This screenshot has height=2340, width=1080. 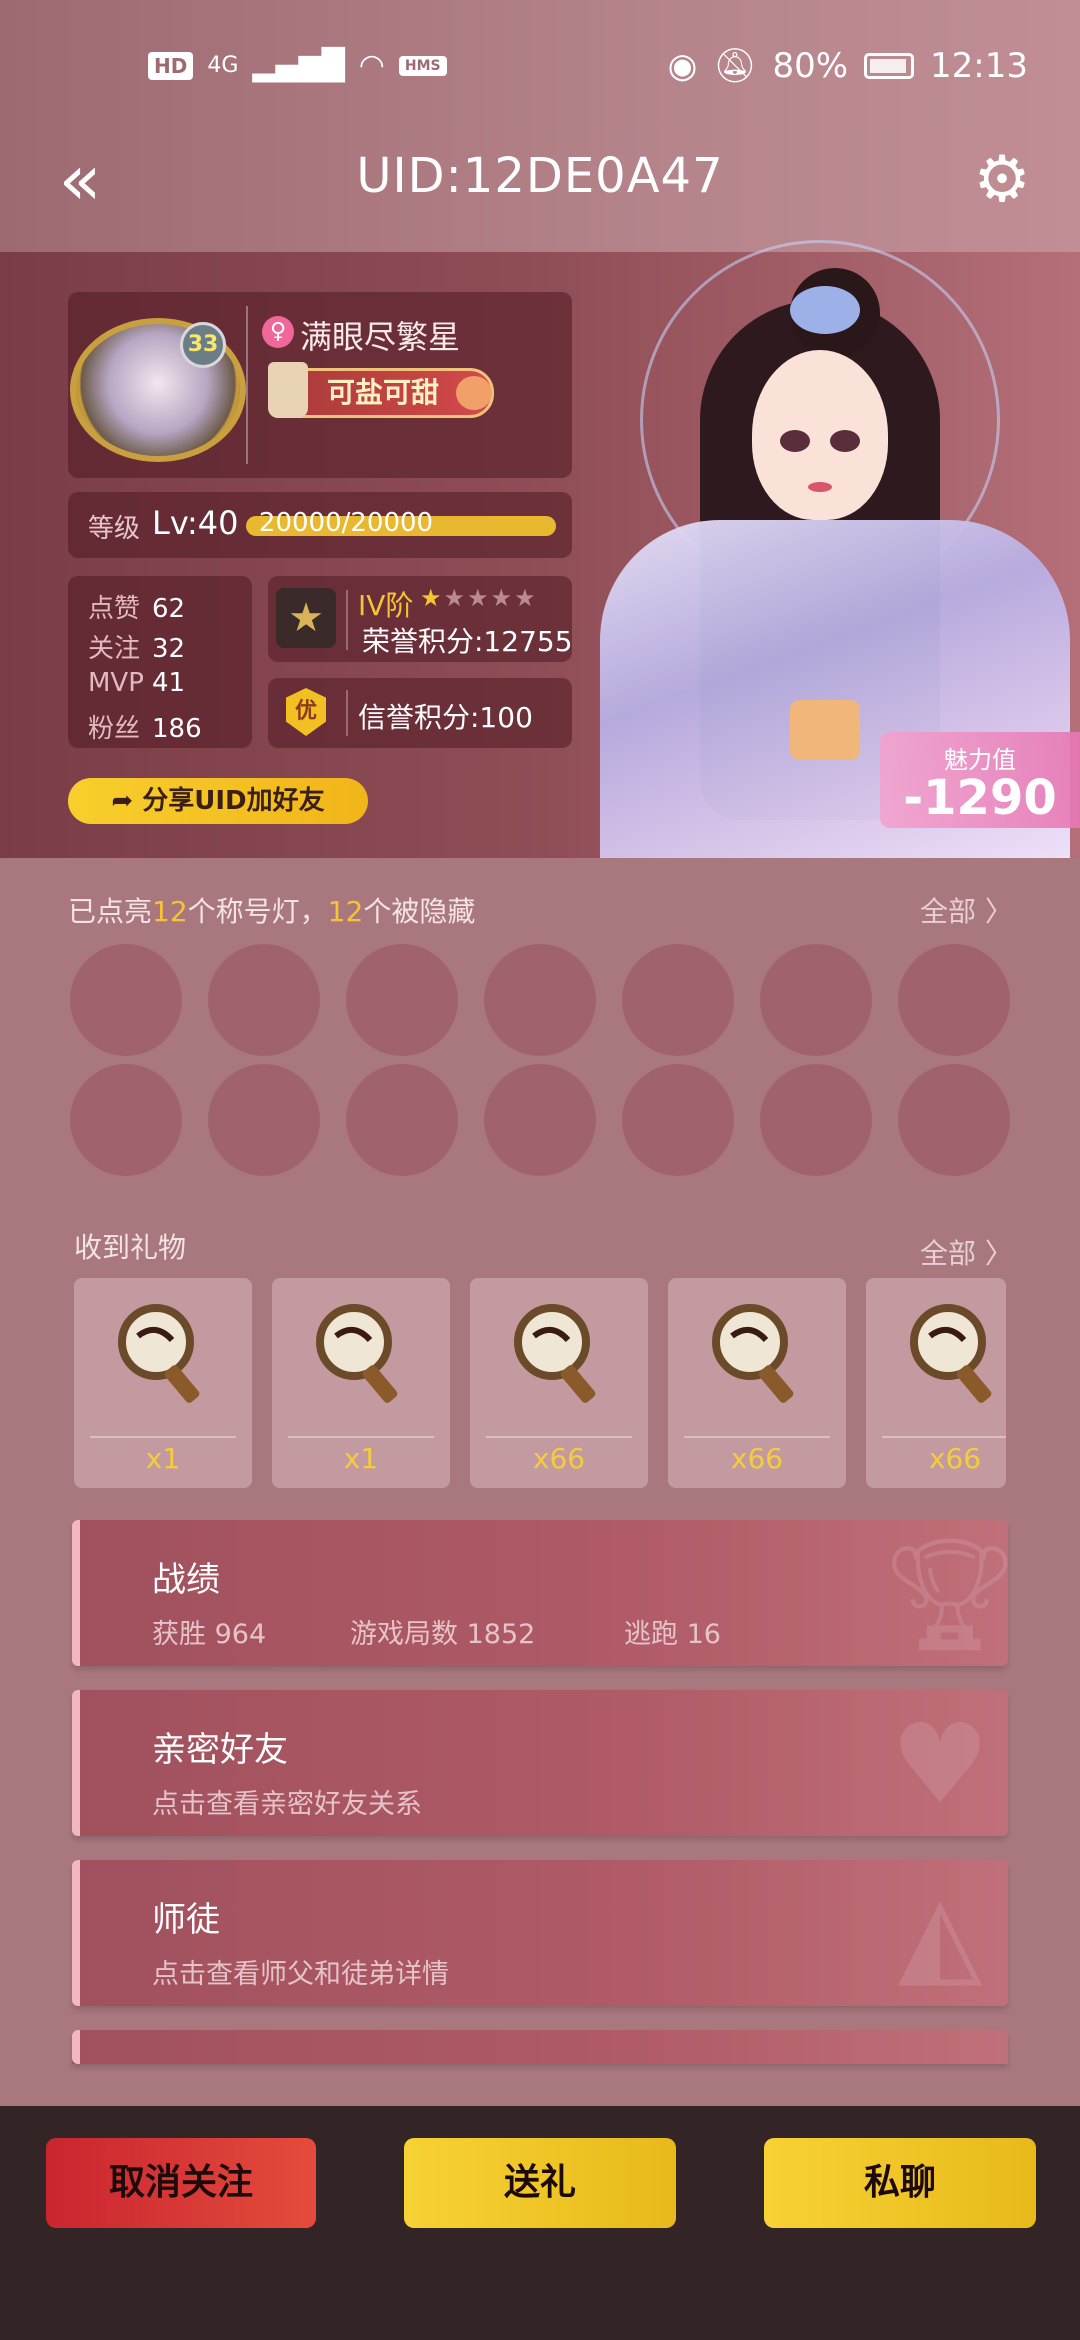 What do you see at coordinates (287, 1804) in the screenshot?
I see `friends-subtitle: 点击查看亲密好友关系` at bounding box center [287, 1804].